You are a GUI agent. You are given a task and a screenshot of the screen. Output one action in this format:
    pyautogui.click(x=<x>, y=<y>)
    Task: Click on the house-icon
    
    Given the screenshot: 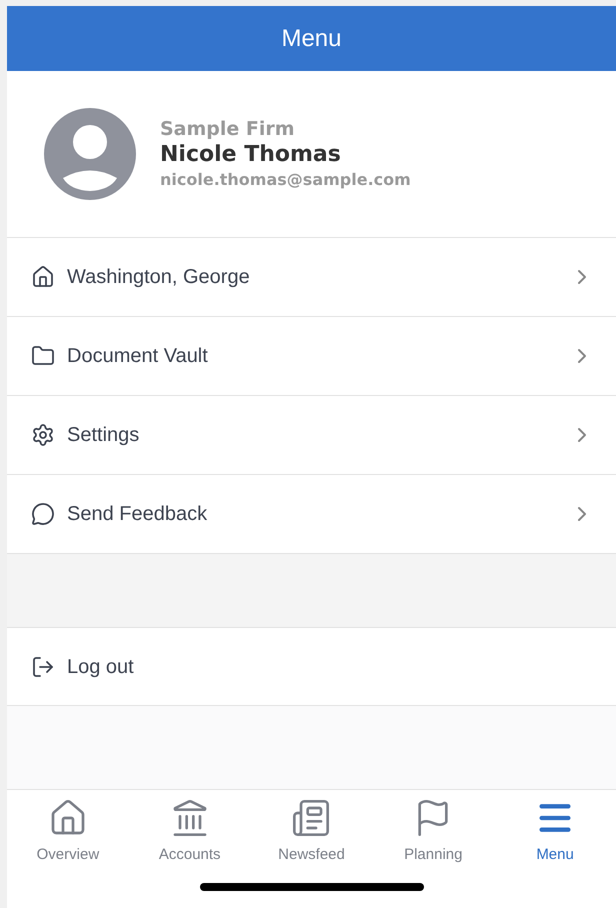 What is the action you would take?
    pyautogui.click(x=43, y=277)
    